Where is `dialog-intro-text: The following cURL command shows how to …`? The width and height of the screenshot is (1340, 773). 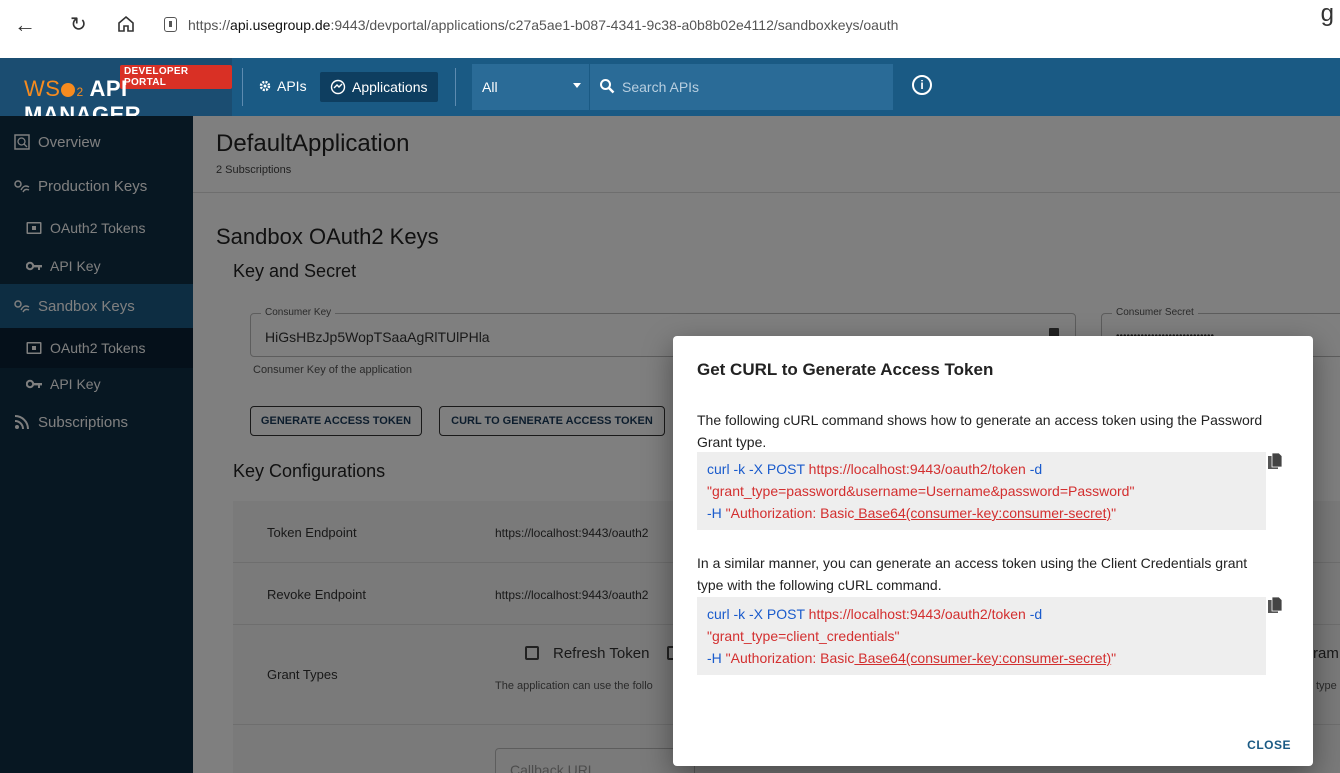 dialog-intro-text: The following cURL command shows how to … is located at coordinates (980, 431).